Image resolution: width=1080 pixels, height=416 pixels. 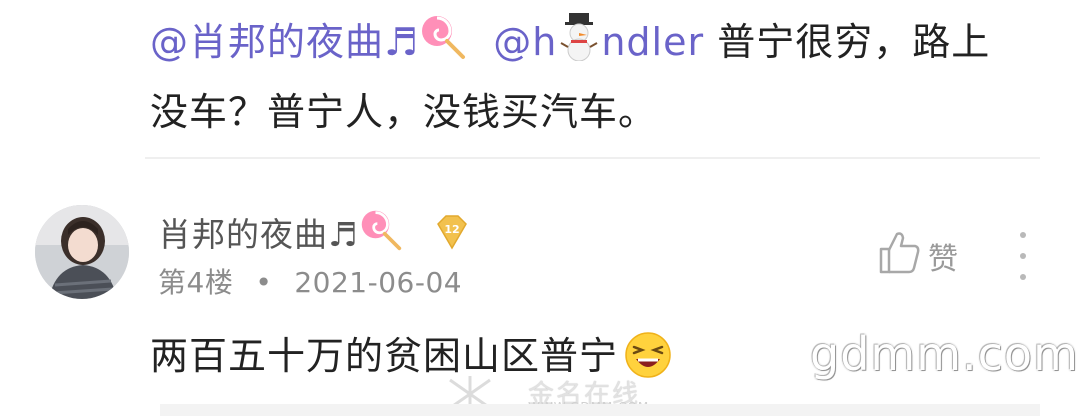 I want to click on more-options-button, so click(x=1023, y=256).